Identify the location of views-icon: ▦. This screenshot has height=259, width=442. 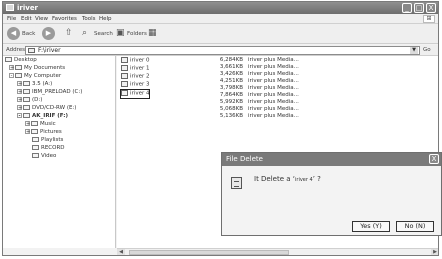
(152, 33).